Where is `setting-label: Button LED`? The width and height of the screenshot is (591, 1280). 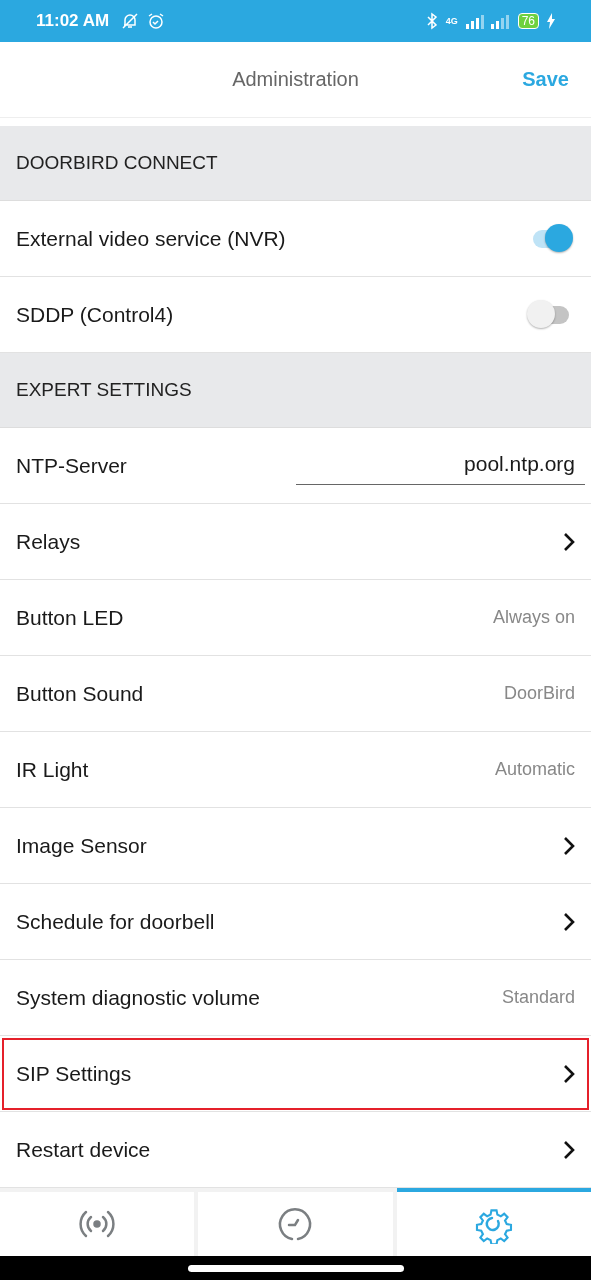 setting-label: Button LED is located at coordinates (70, 617).